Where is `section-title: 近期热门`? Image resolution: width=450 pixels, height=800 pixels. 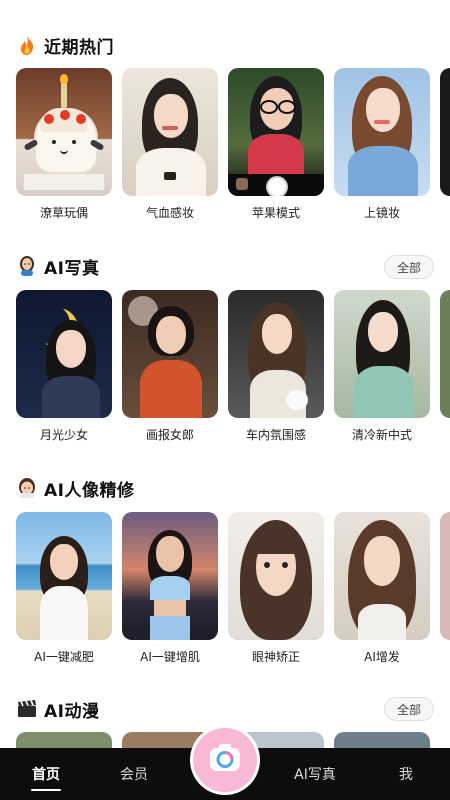 section-title: 近期热门 is located at coordinates (79, 47).